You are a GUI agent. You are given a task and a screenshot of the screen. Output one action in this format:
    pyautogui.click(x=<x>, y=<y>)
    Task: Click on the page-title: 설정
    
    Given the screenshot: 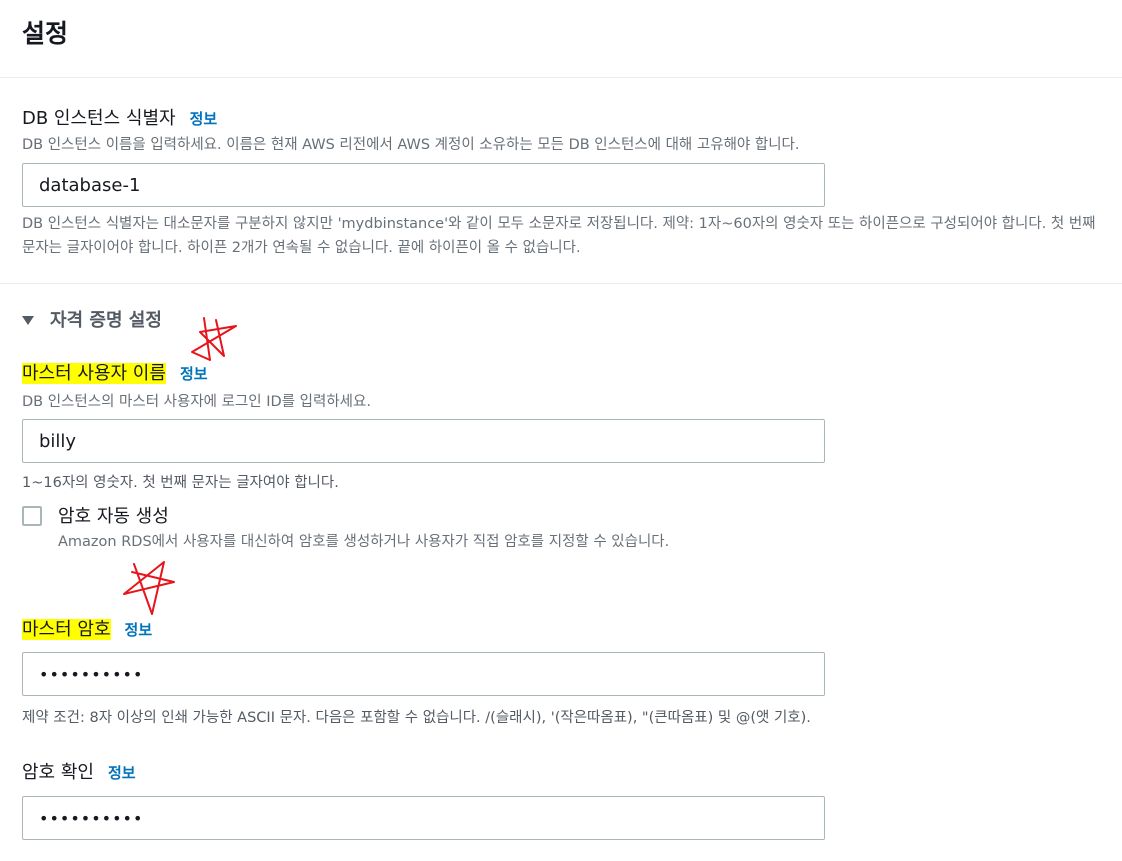 What is the action you would take?
    pyautogui.click(x=45, y=33)
    